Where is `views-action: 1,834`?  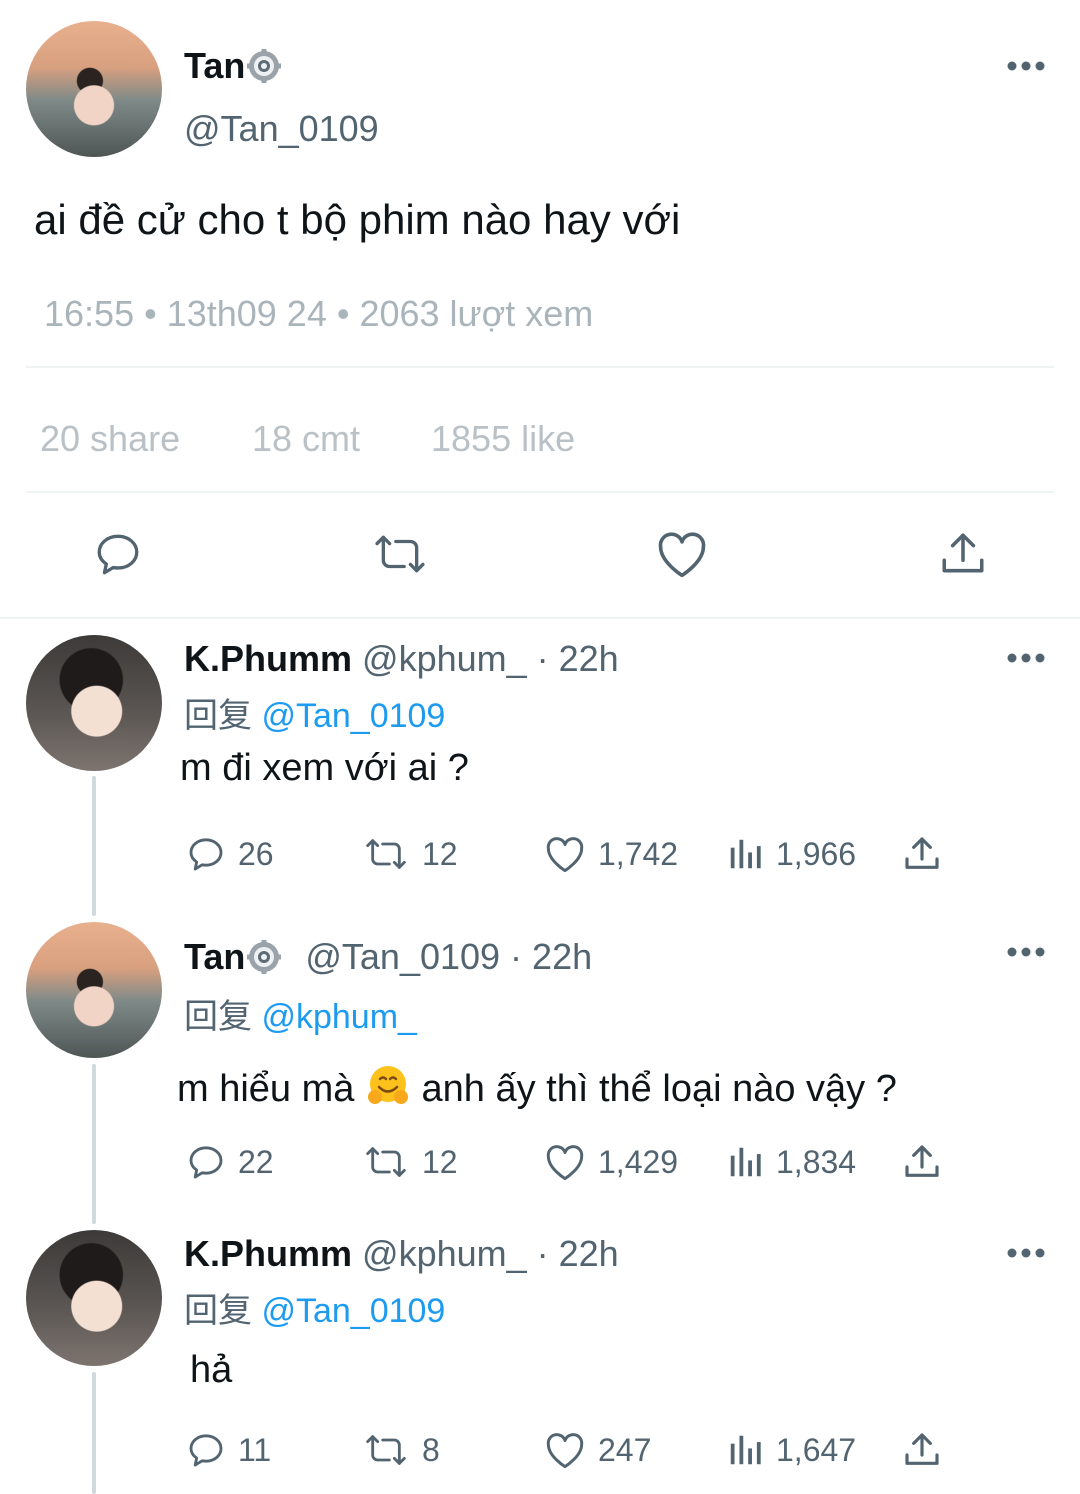 views-action: 1,834 is located at coordinates (791, 1162).